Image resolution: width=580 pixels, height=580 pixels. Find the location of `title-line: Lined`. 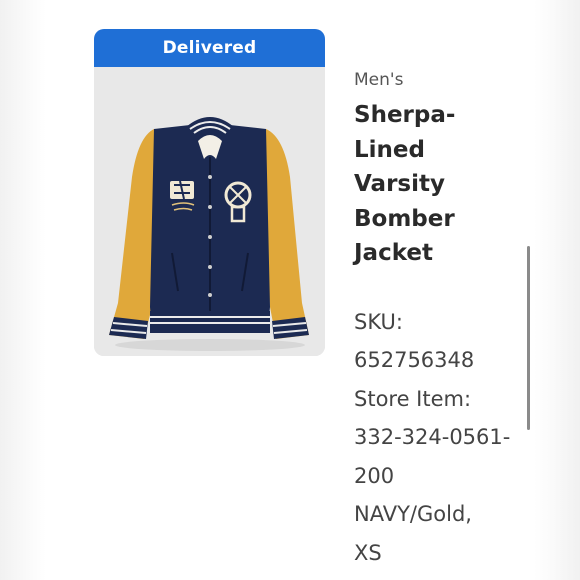

title-line: Lined is located at coordinates (389, 149).